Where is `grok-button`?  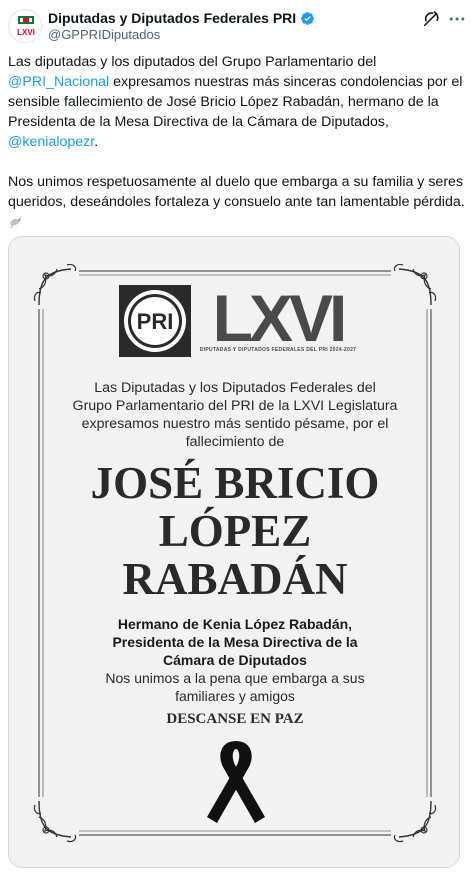 grok-button is located at coordinates (431, 19).